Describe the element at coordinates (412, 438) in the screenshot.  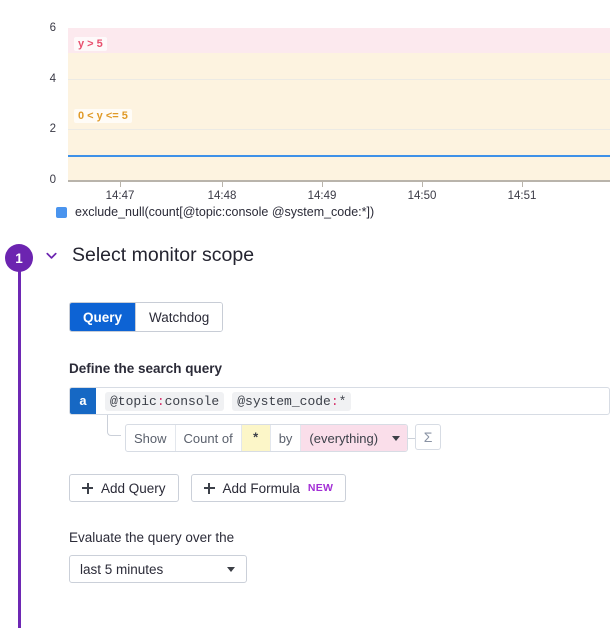
I see `sigma-connector-line` at that location.